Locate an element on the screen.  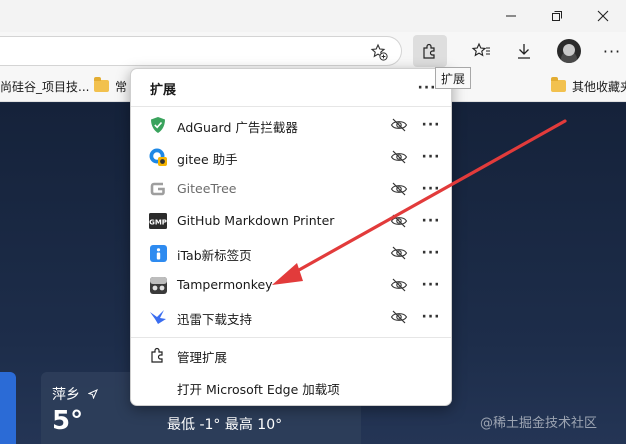
extension-name: iTab新标签页 is located at coordinates (214, 255).